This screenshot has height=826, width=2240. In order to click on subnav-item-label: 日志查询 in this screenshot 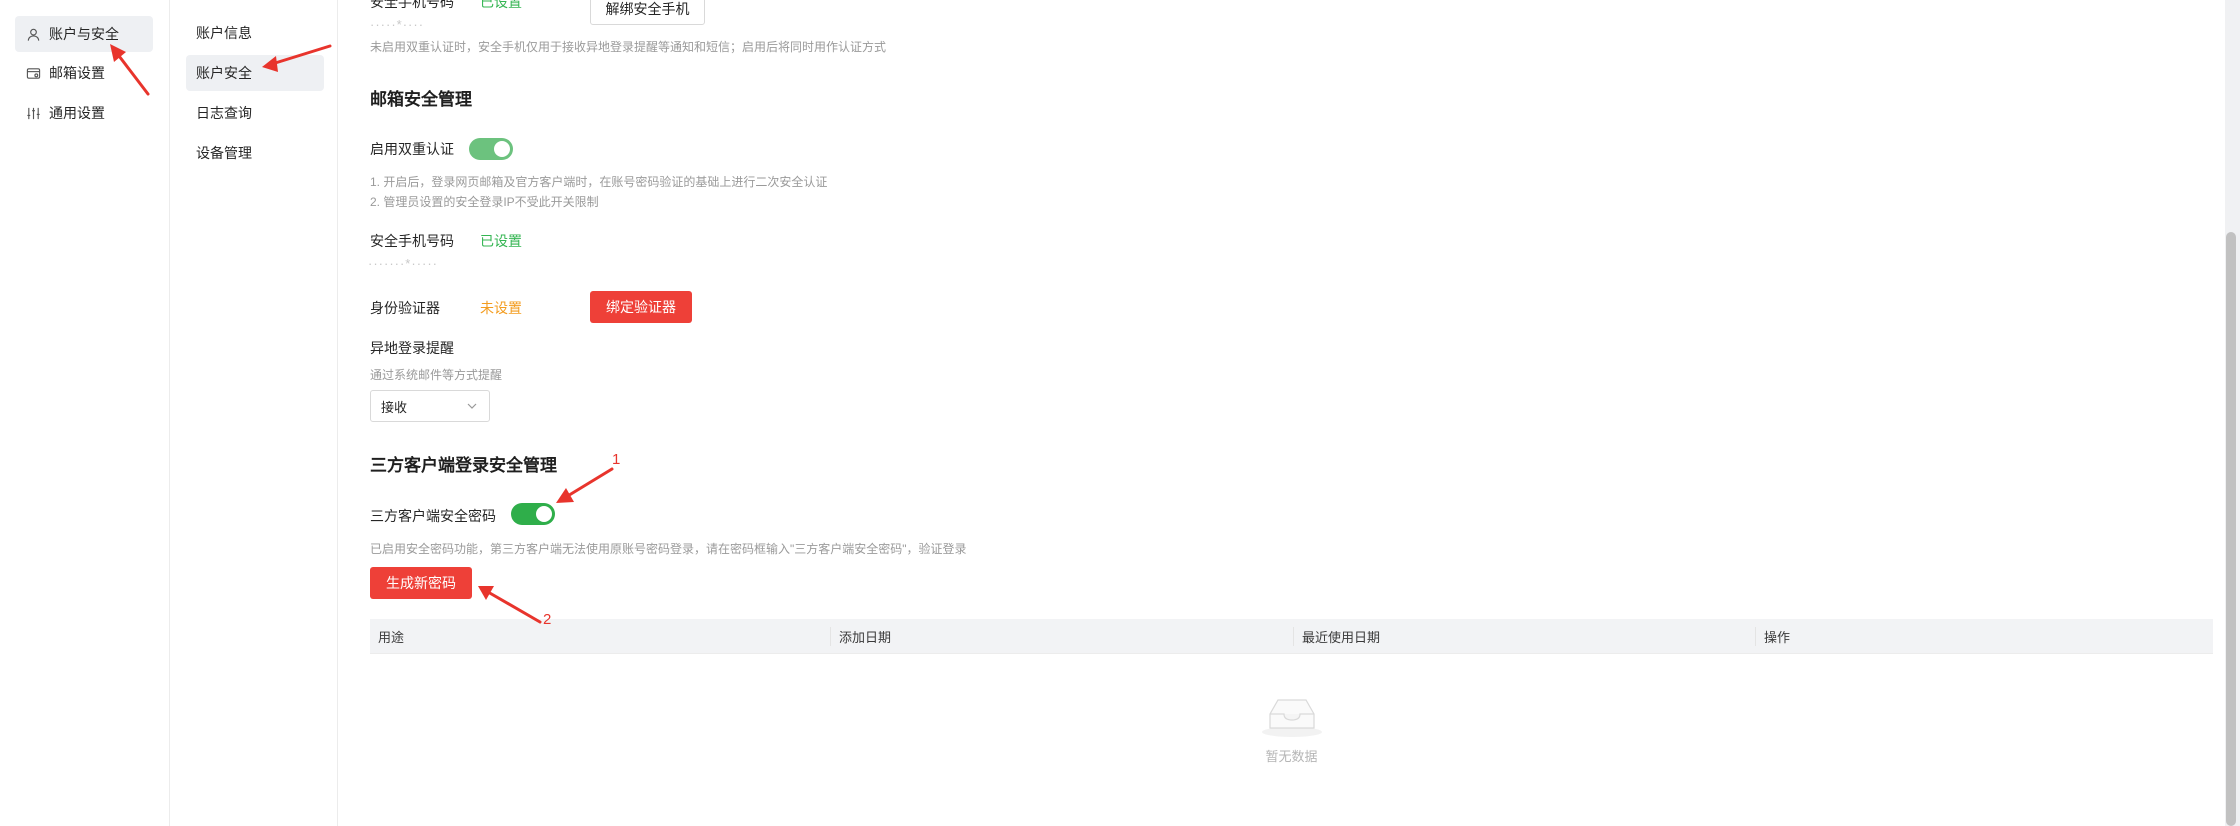, I will do `click(224, 113)`.